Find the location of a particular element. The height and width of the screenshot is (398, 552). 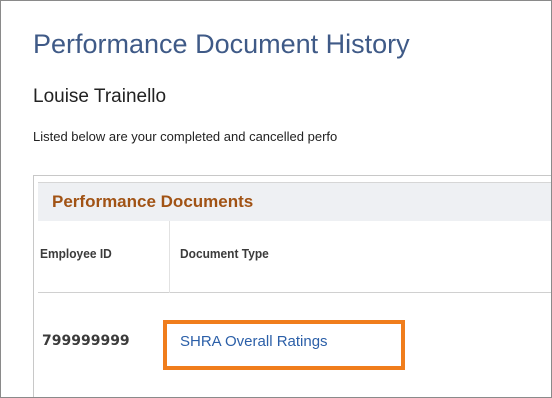

grid-header: Performance Documents is located at coordinates (294, 202).